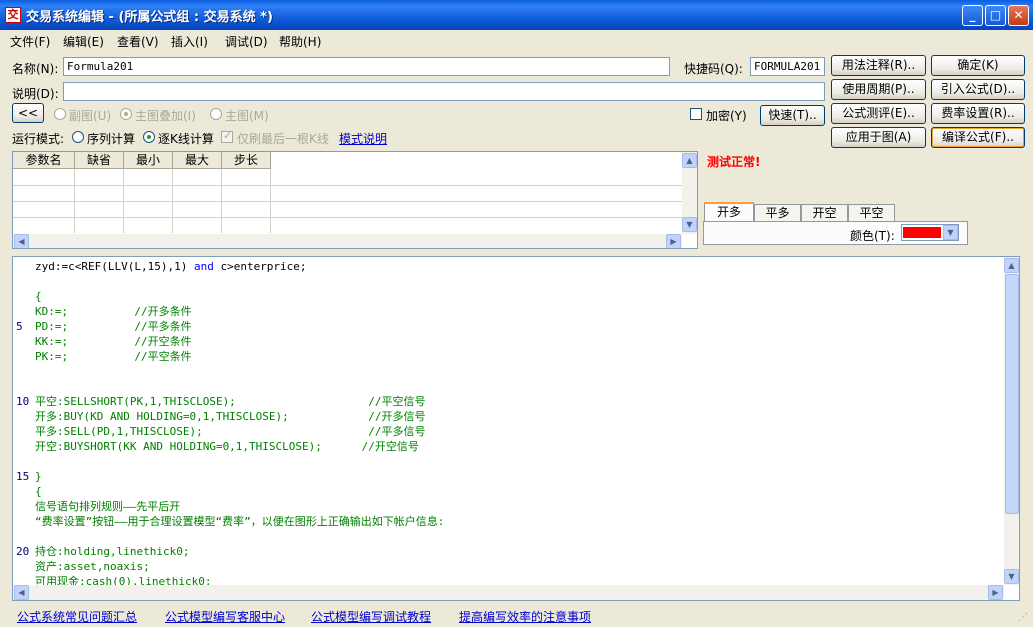 This screenshot has height=627, width=1033. Describe the element at coordinates (516, 40) in the screenshot. I see `menu-bar: 文件(F) 编辑(E) 查看(V) 插入(I) 调试(D) 帮助(H)` at that location.